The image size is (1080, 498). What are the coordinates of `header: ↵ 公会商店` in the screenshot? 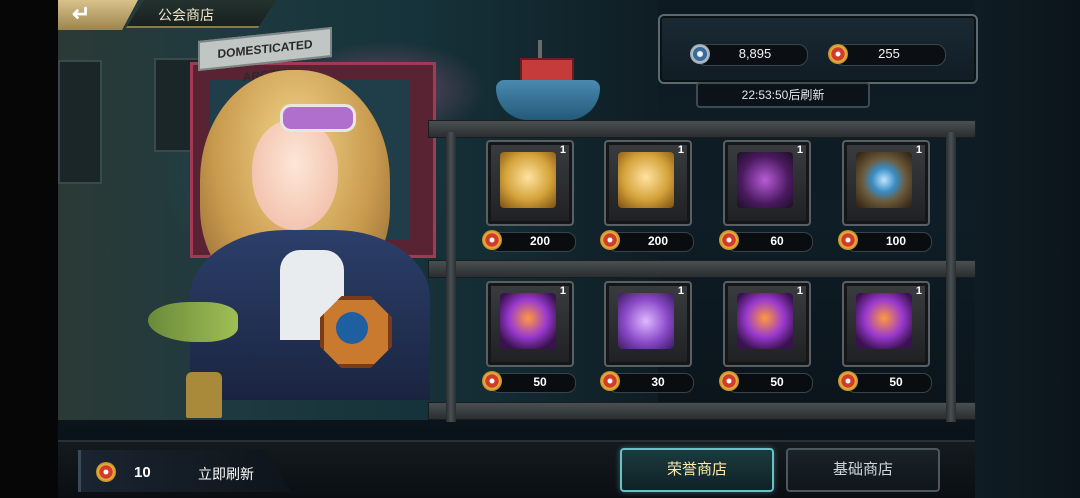 It's located at (168, 15).